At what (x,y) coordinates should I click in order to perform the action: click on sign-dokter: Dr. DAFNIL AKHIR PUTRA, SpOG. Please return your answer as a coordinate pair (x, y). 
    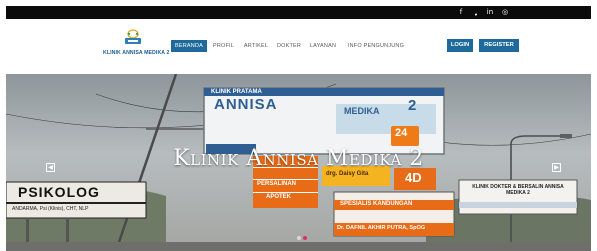
    Looking at the image, I should click on (381, 228).